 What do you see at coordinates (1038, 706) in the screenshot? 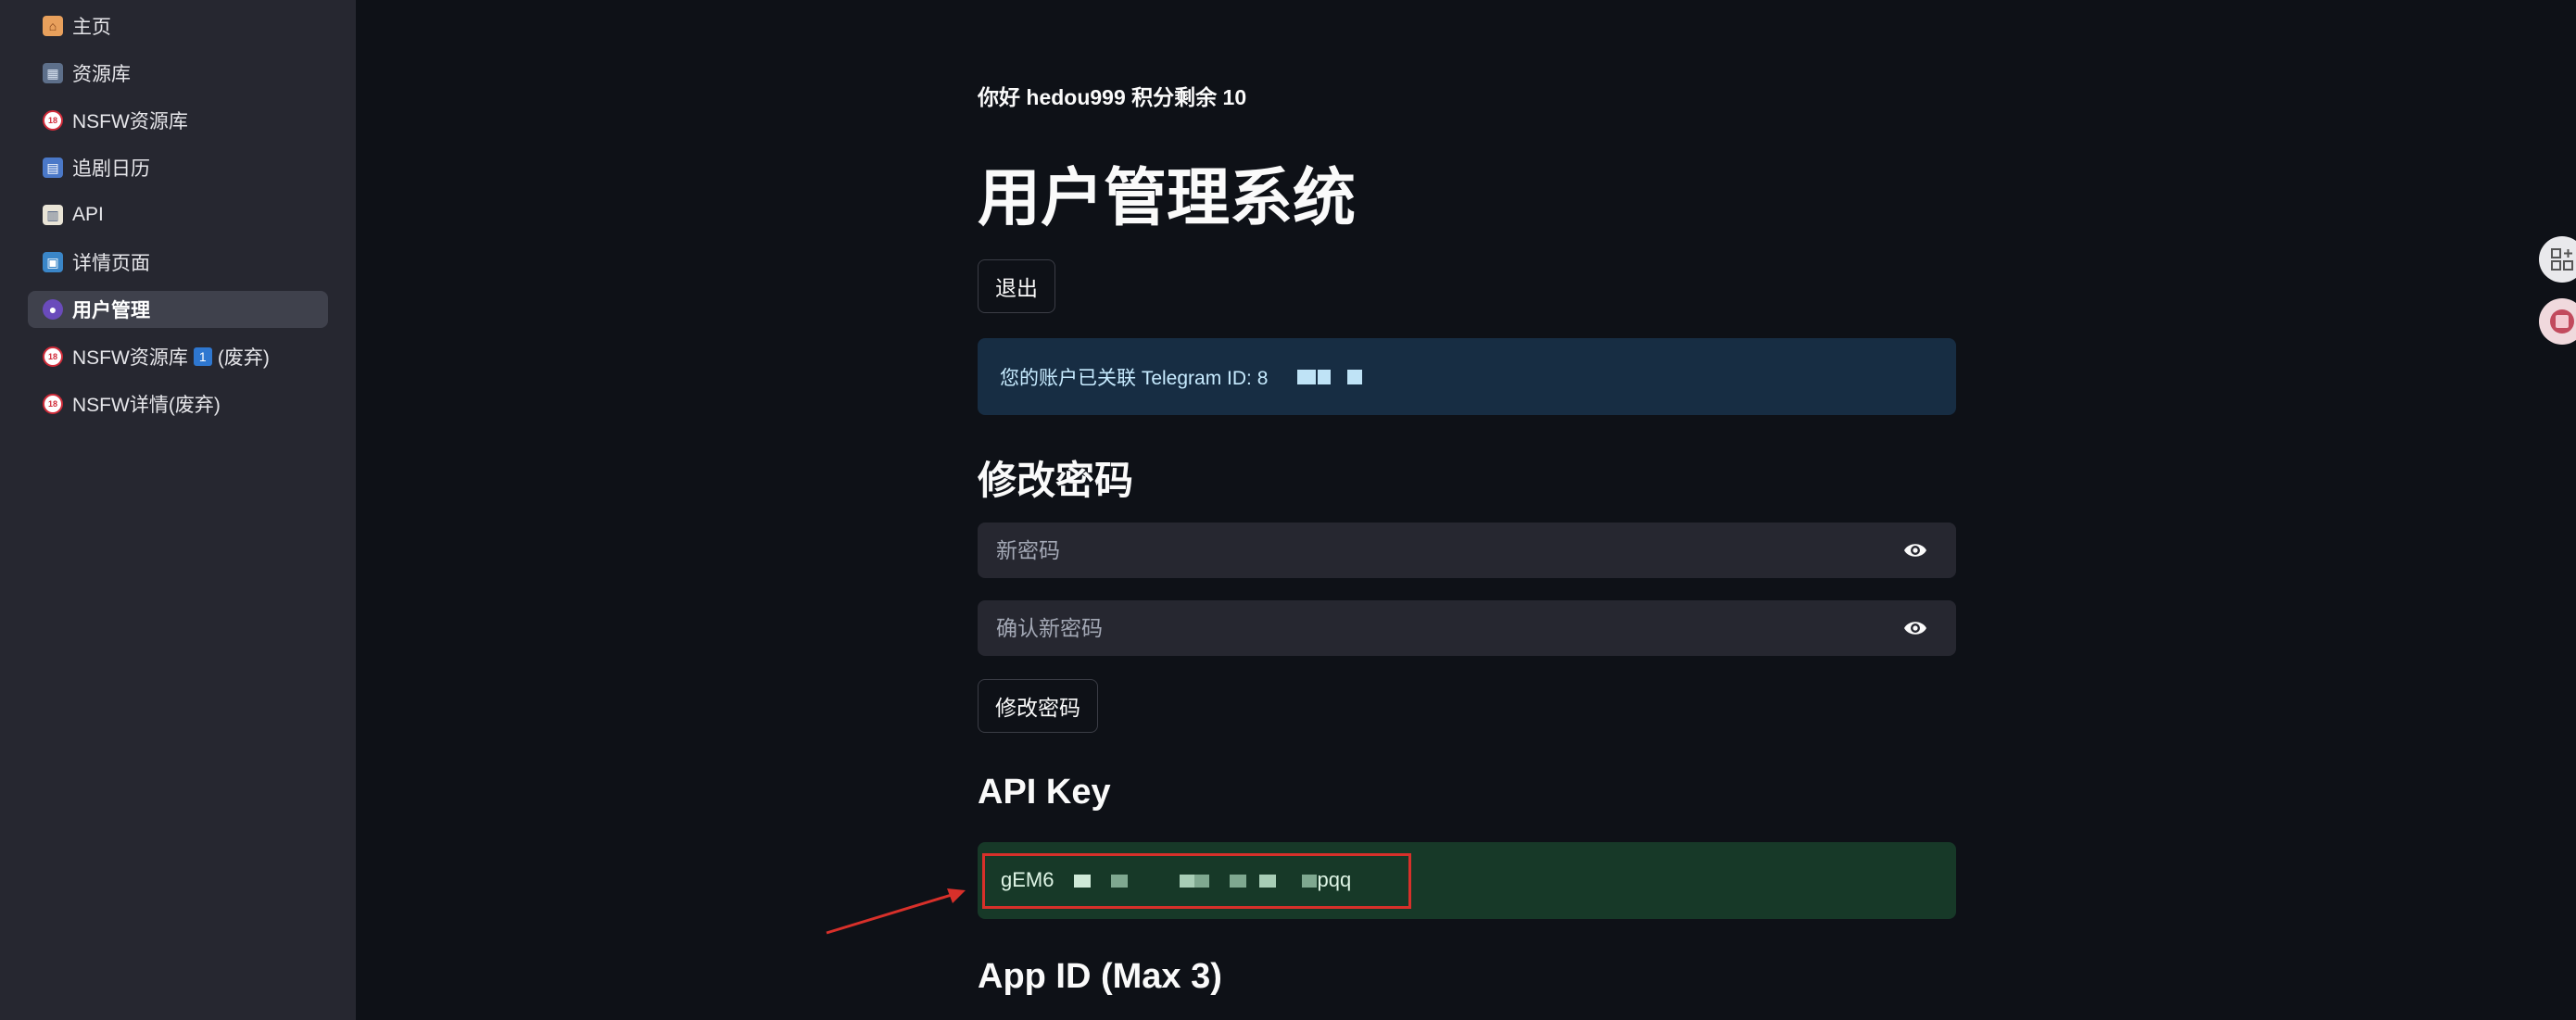
I see `change-password-button: 修改密码` at bounding box center [1038, 706].